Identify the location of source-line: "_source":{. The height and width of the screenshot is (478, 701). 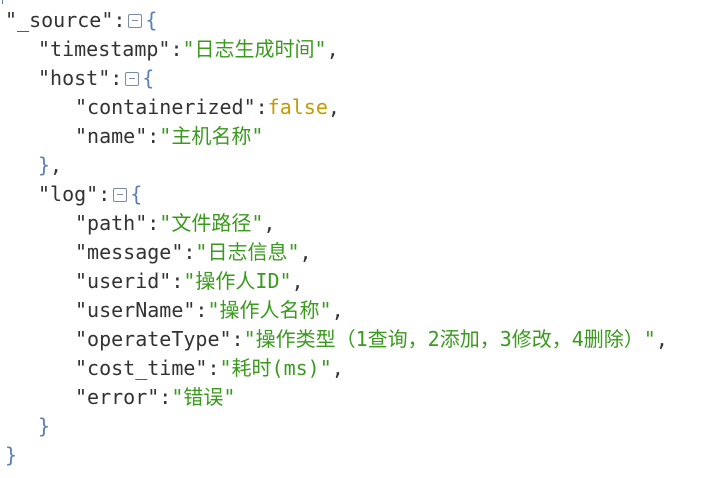
(81, 20).